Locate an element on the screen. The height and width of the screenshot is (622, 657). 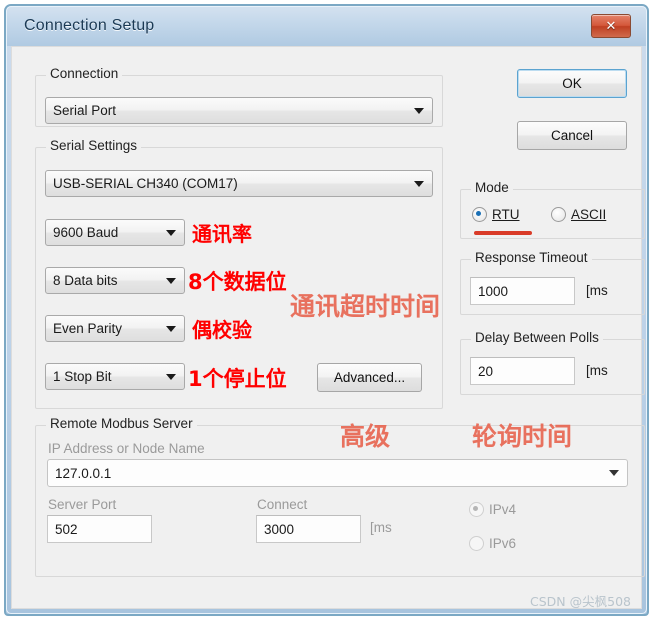
response-timeout-group-title: Response Timeout is located at coordinates (531, 257).